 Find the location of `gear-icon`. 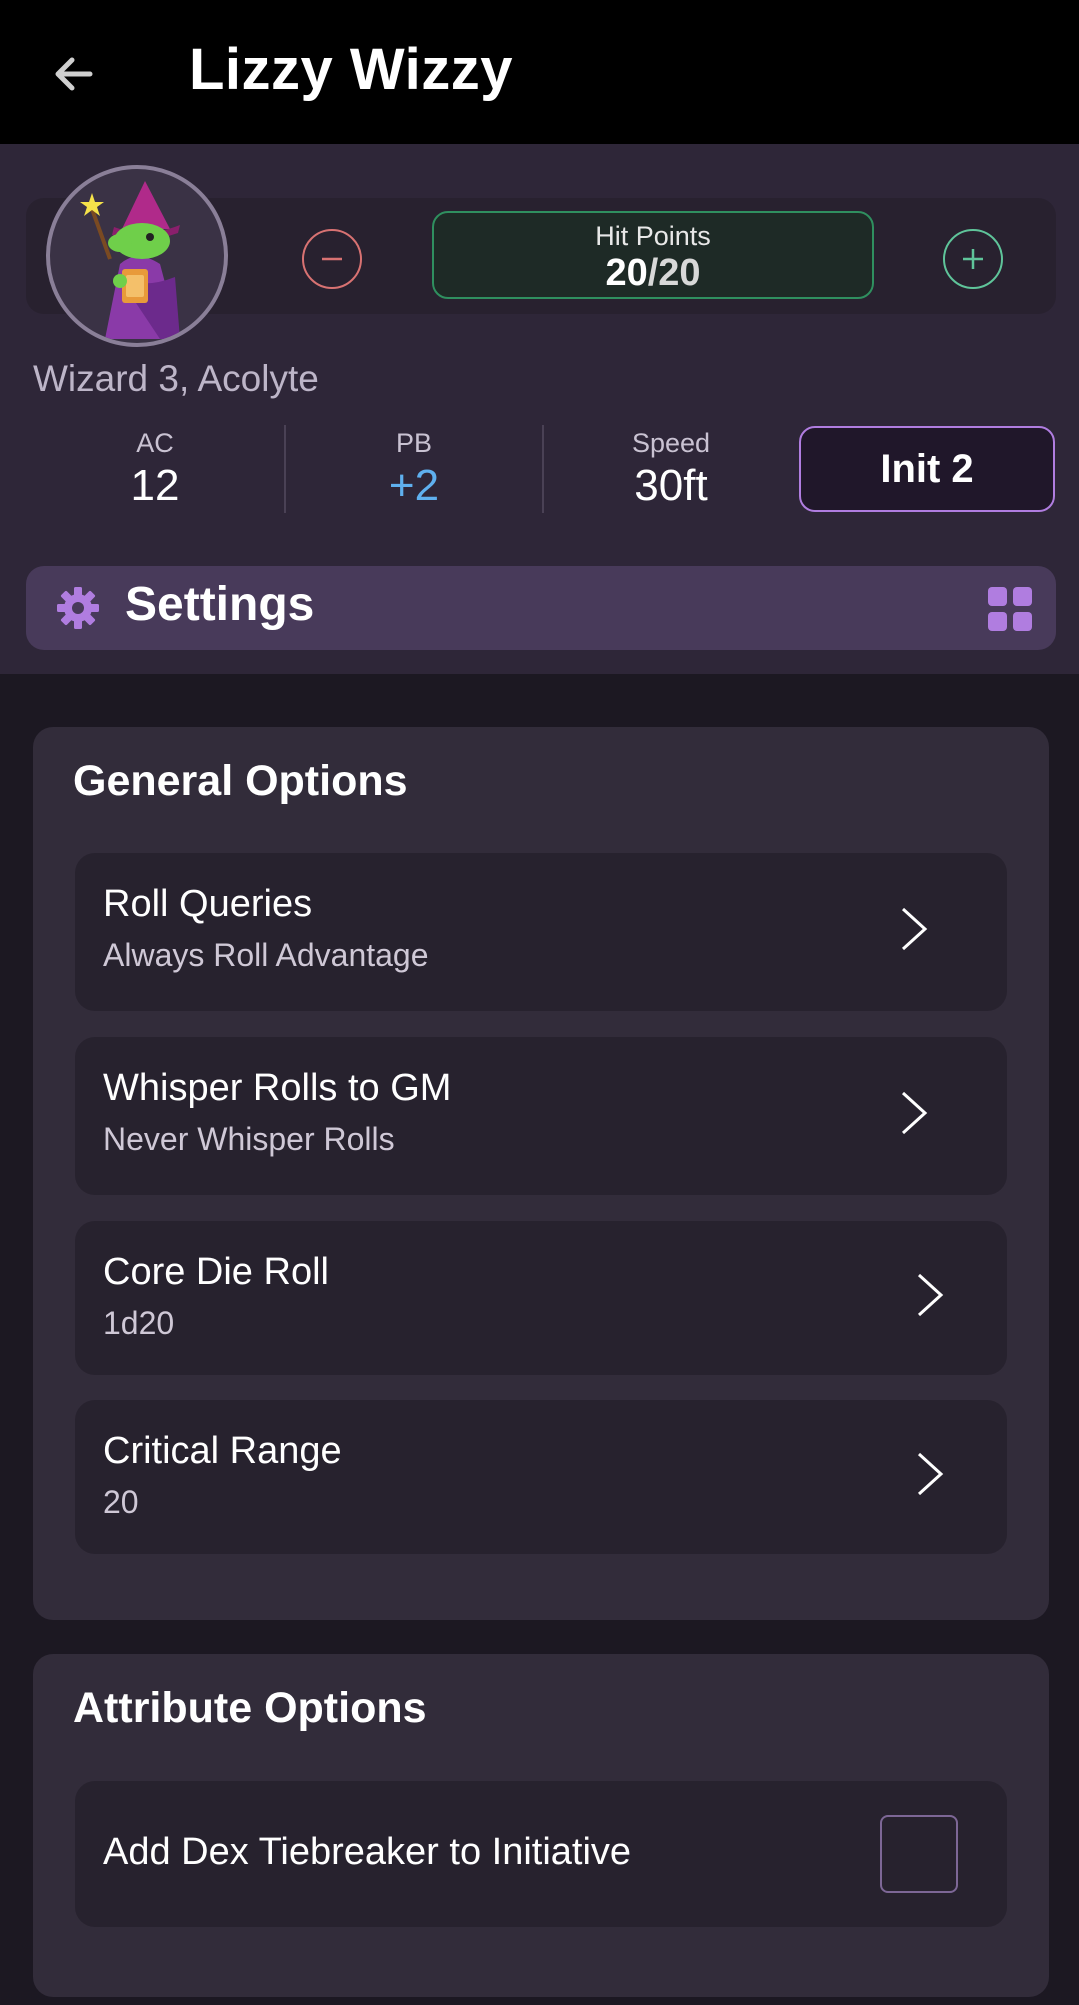

gear-icon is located at coordinates (78, 608).